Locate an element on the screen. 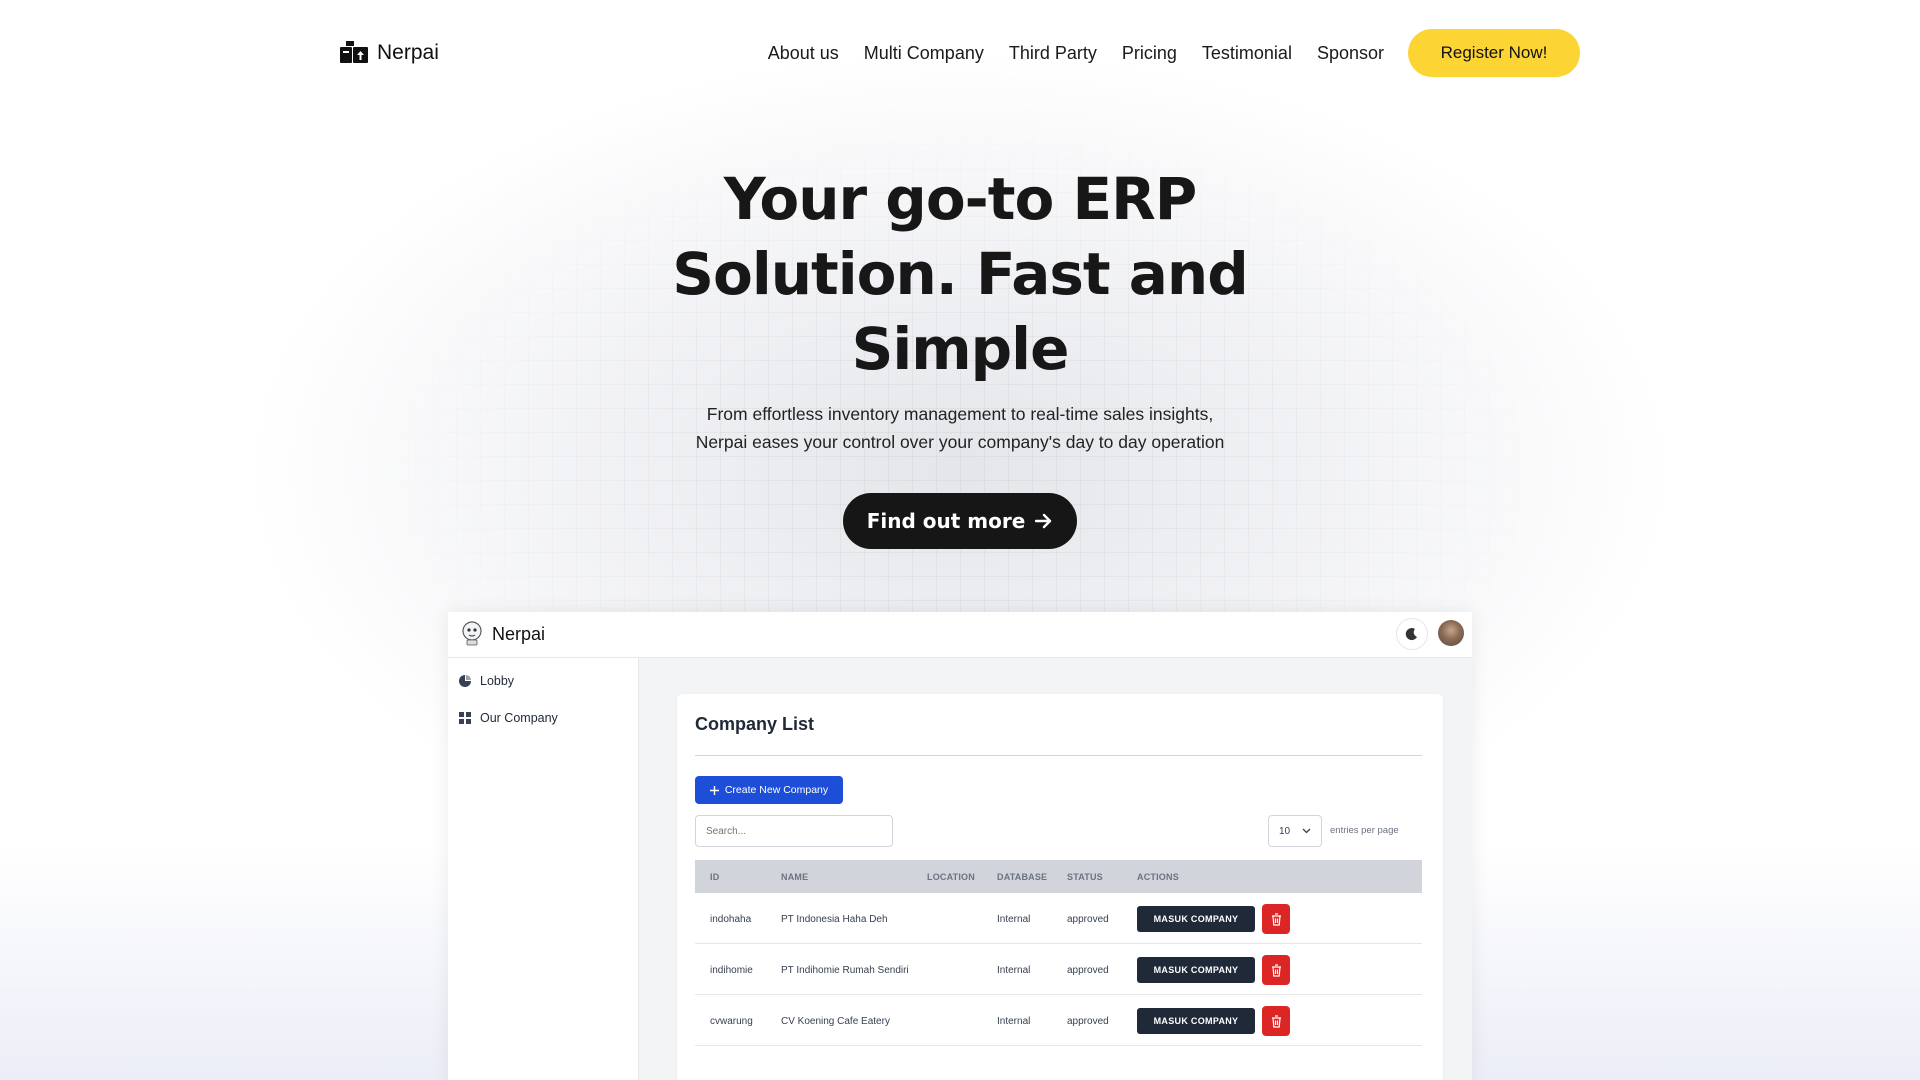 This screenshot has height=1080, width=1920. brand-logo-icon is located at coordinates (354, 52).